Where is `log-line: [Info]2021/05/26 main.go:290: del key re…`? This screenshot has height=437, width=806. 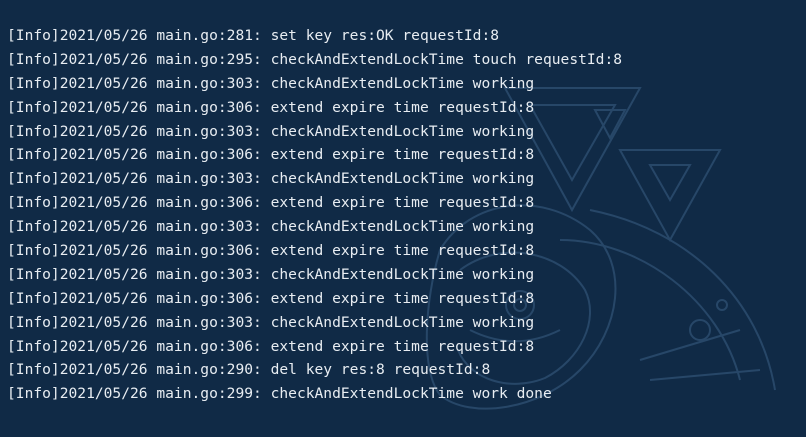
log-line: [Info]2021/05/26 main.go:290: del key re… is located at coordinates (249, 370).